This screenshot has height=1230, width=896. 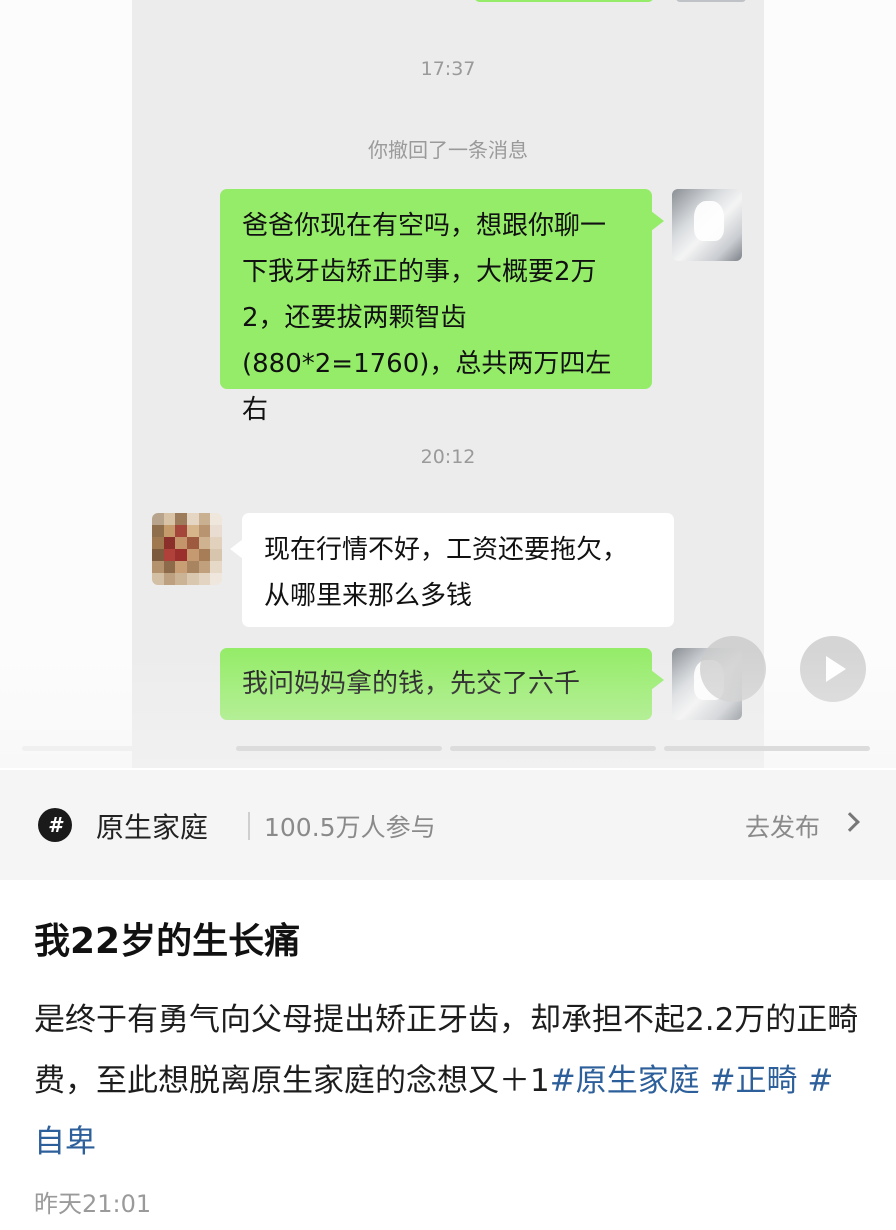 I want to click on previous-button, so click(x=733, y=669).